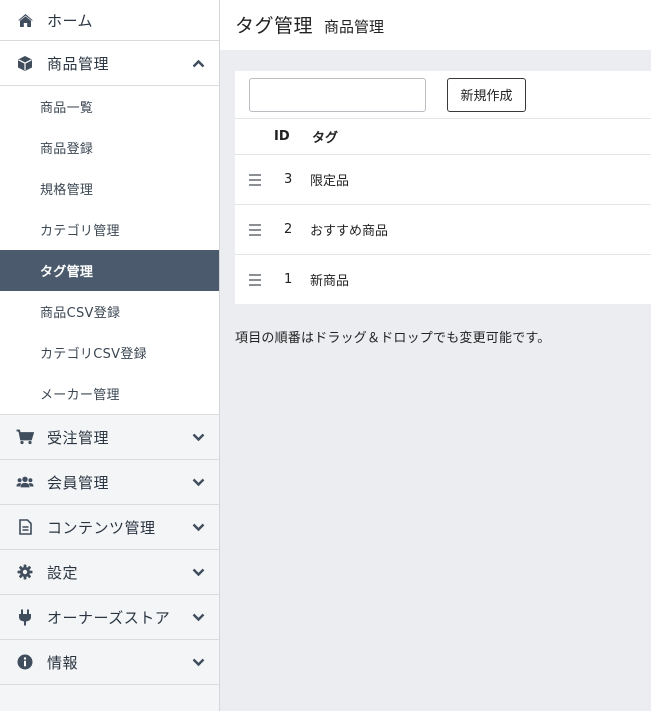  What do you see at coordinates (25, 662) in the screenshot?
I see `info-icon` at bounding box center [25, 662].